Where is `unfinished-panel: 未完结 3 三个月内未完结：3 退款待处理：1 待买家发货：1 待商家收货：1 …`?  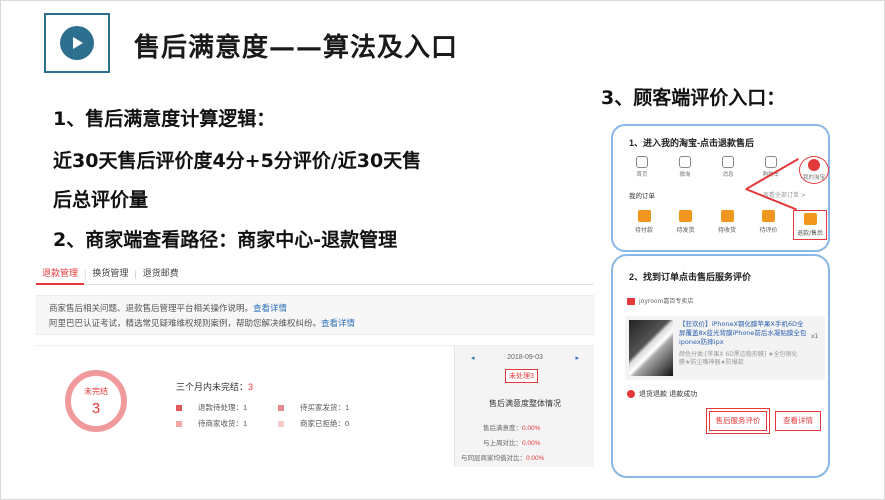 unfinished-panel: 未完结 3 三个月内未完结：3 退款待处理：1 待买家发货：1 待商家收货：1 … is located at coordinates (245, 406).